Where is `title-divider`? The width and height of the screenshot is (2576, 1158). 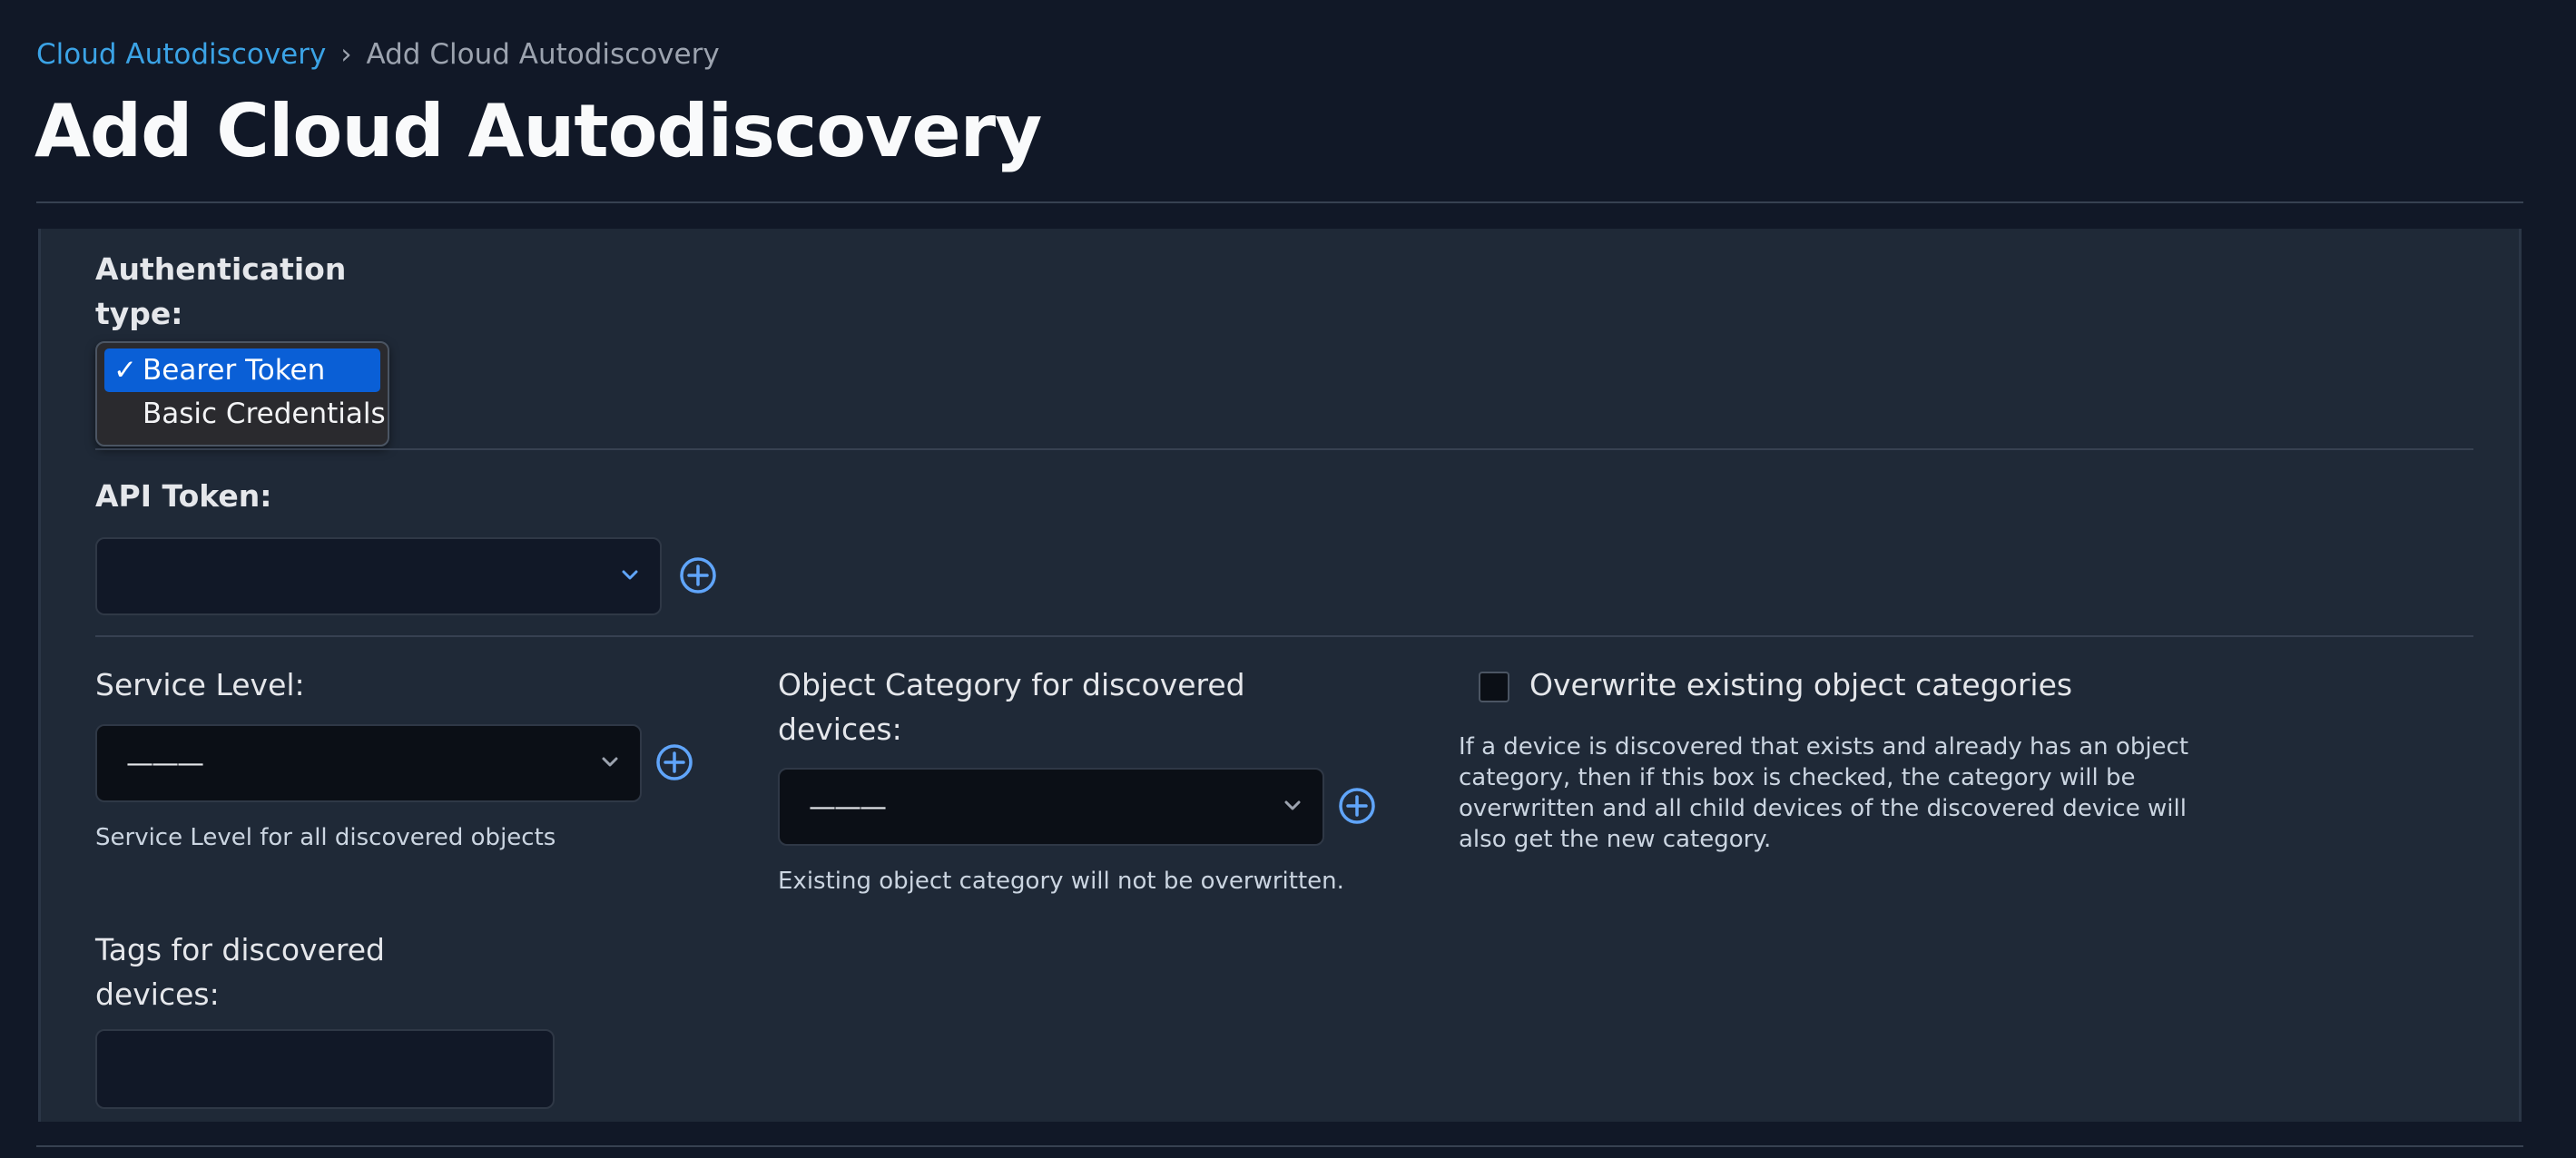 title-divider is located at coordinates (1279, 202).